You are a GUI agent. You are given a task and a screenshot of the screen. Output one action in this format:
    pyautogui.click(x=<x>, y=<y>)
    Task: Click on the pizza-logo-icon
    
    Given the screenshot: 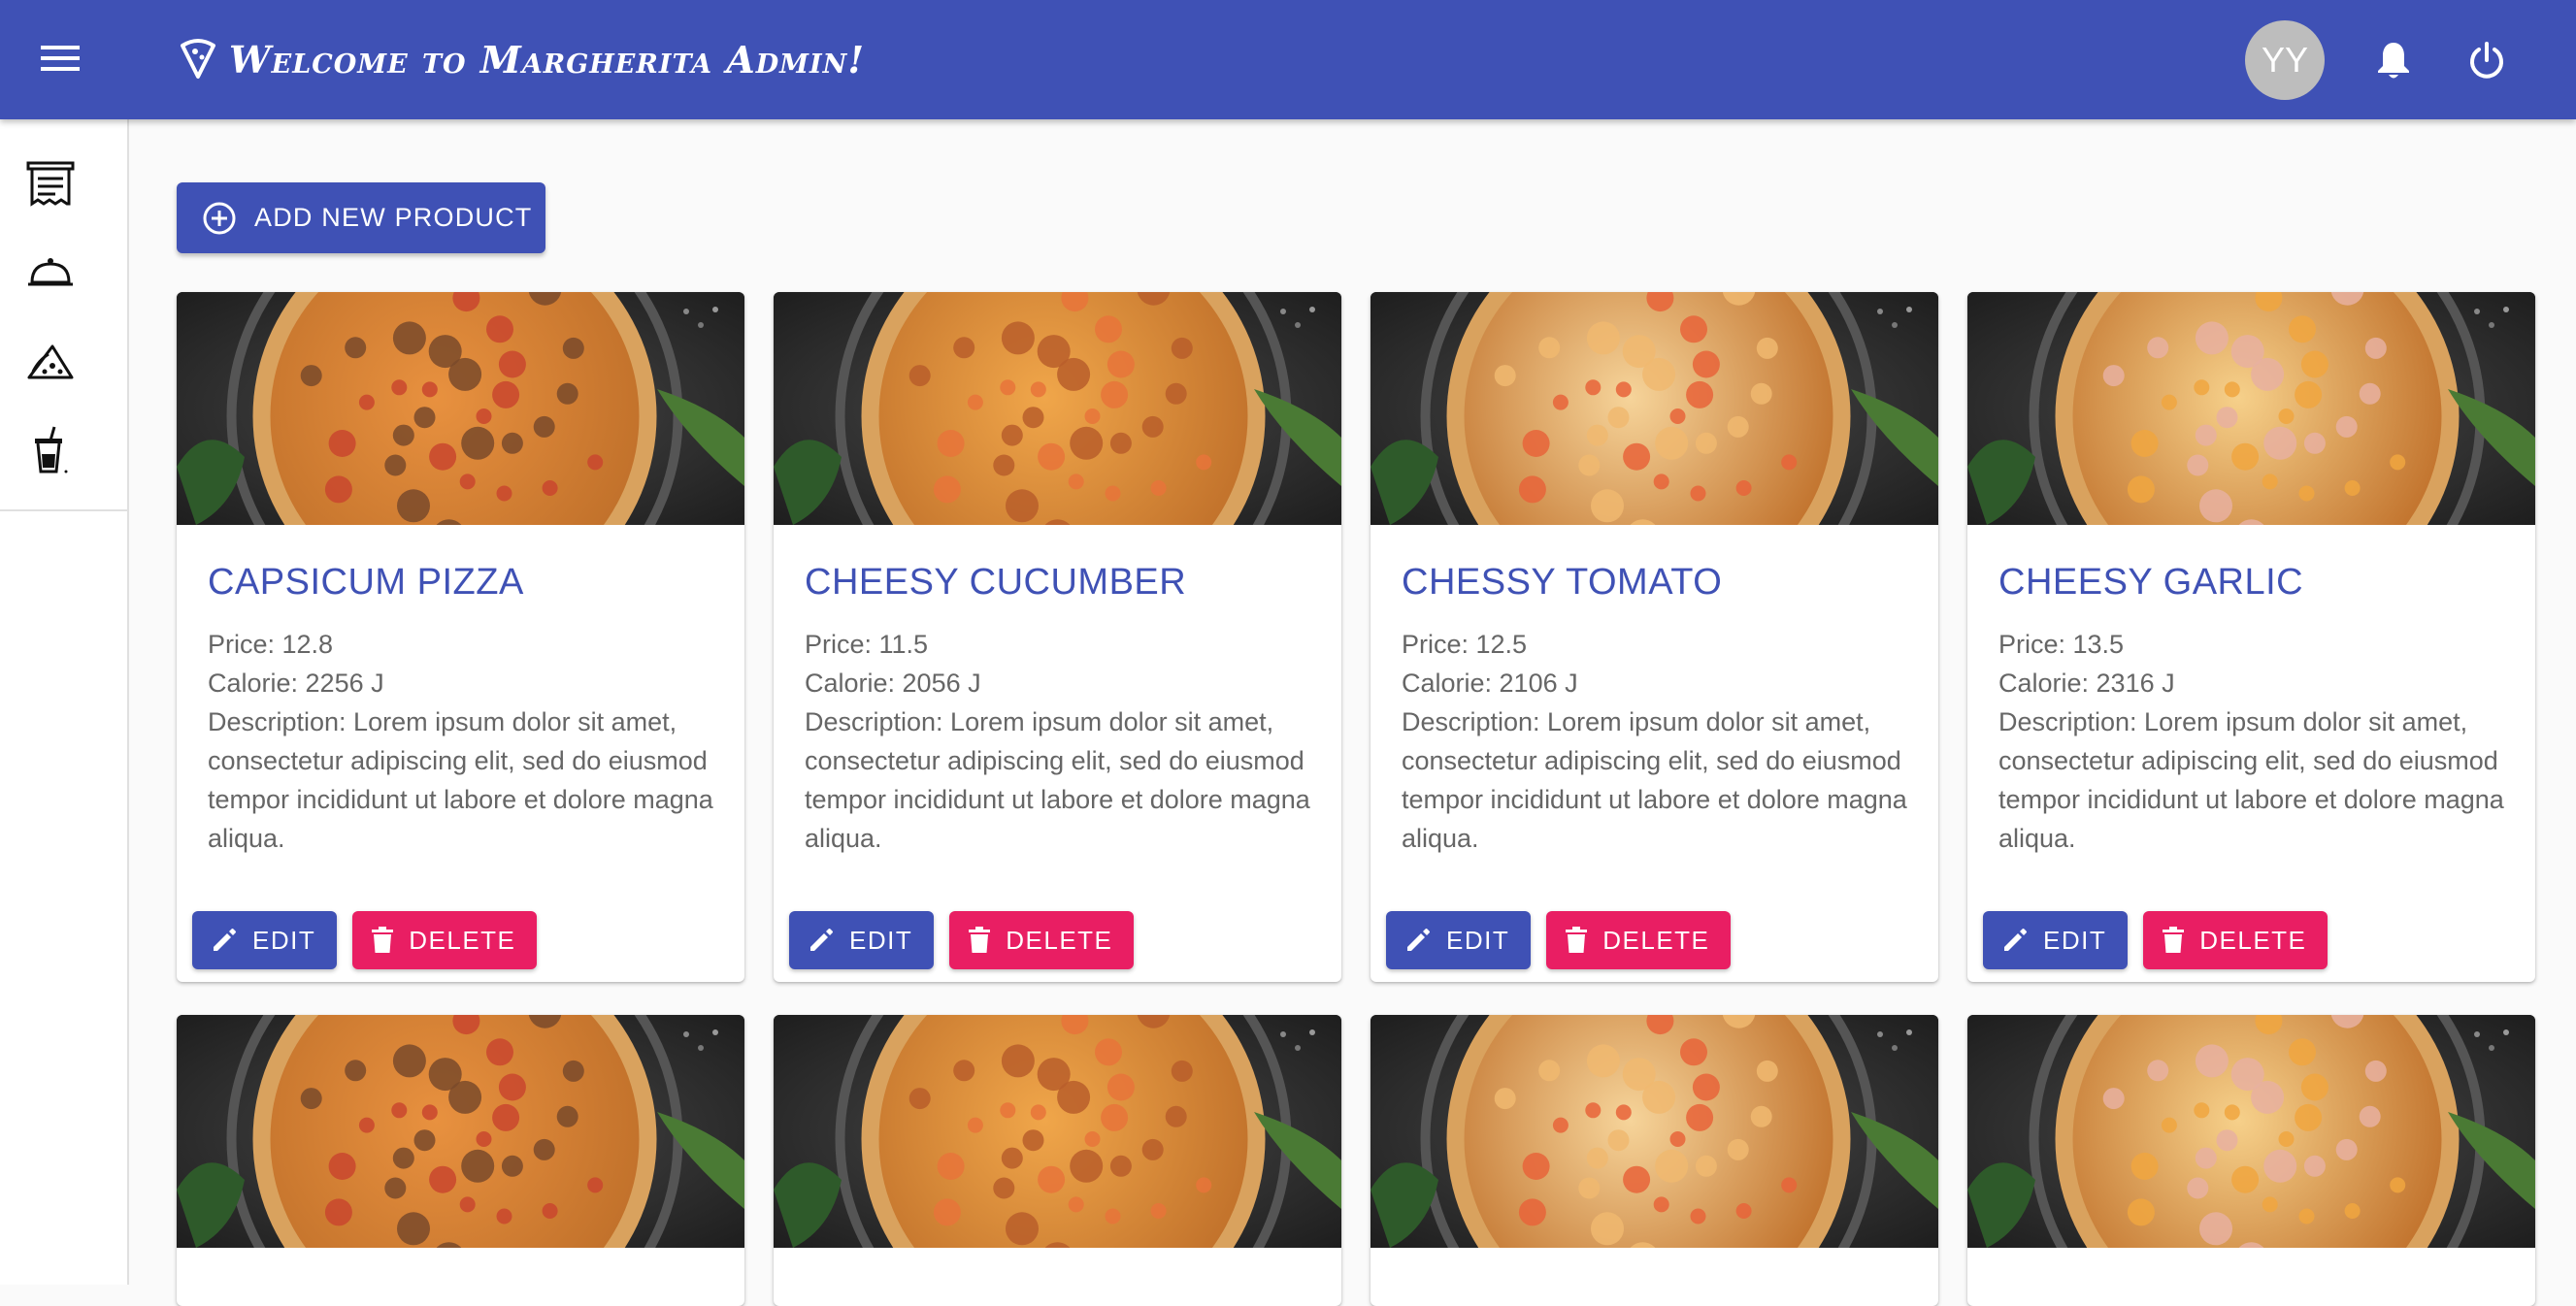 What is the action you would take?
    pyautogui.click(x=198, y=59)
    